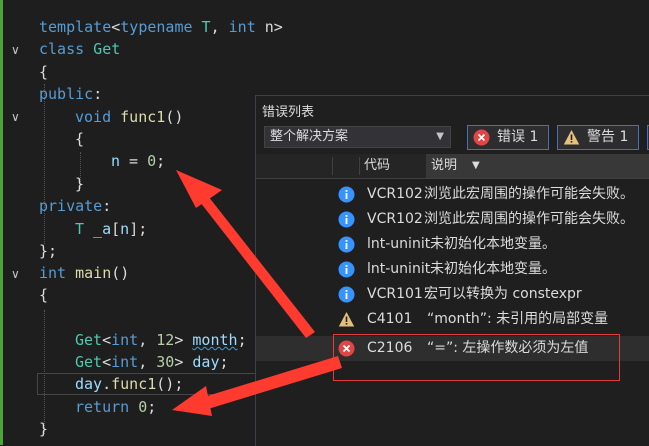 Image resolution: width=649 pixels, height=446 pixels. Describe the element at coordinates (245, 254) in the screenshot. I see `arrow-to-assignment` at that location.